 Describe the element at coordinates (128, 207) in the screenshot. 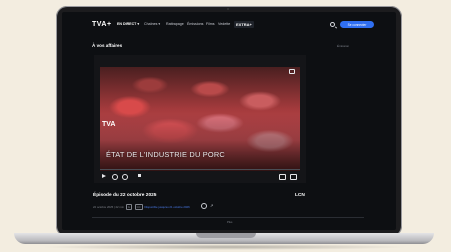

I see `rating-badge: G` at that location.